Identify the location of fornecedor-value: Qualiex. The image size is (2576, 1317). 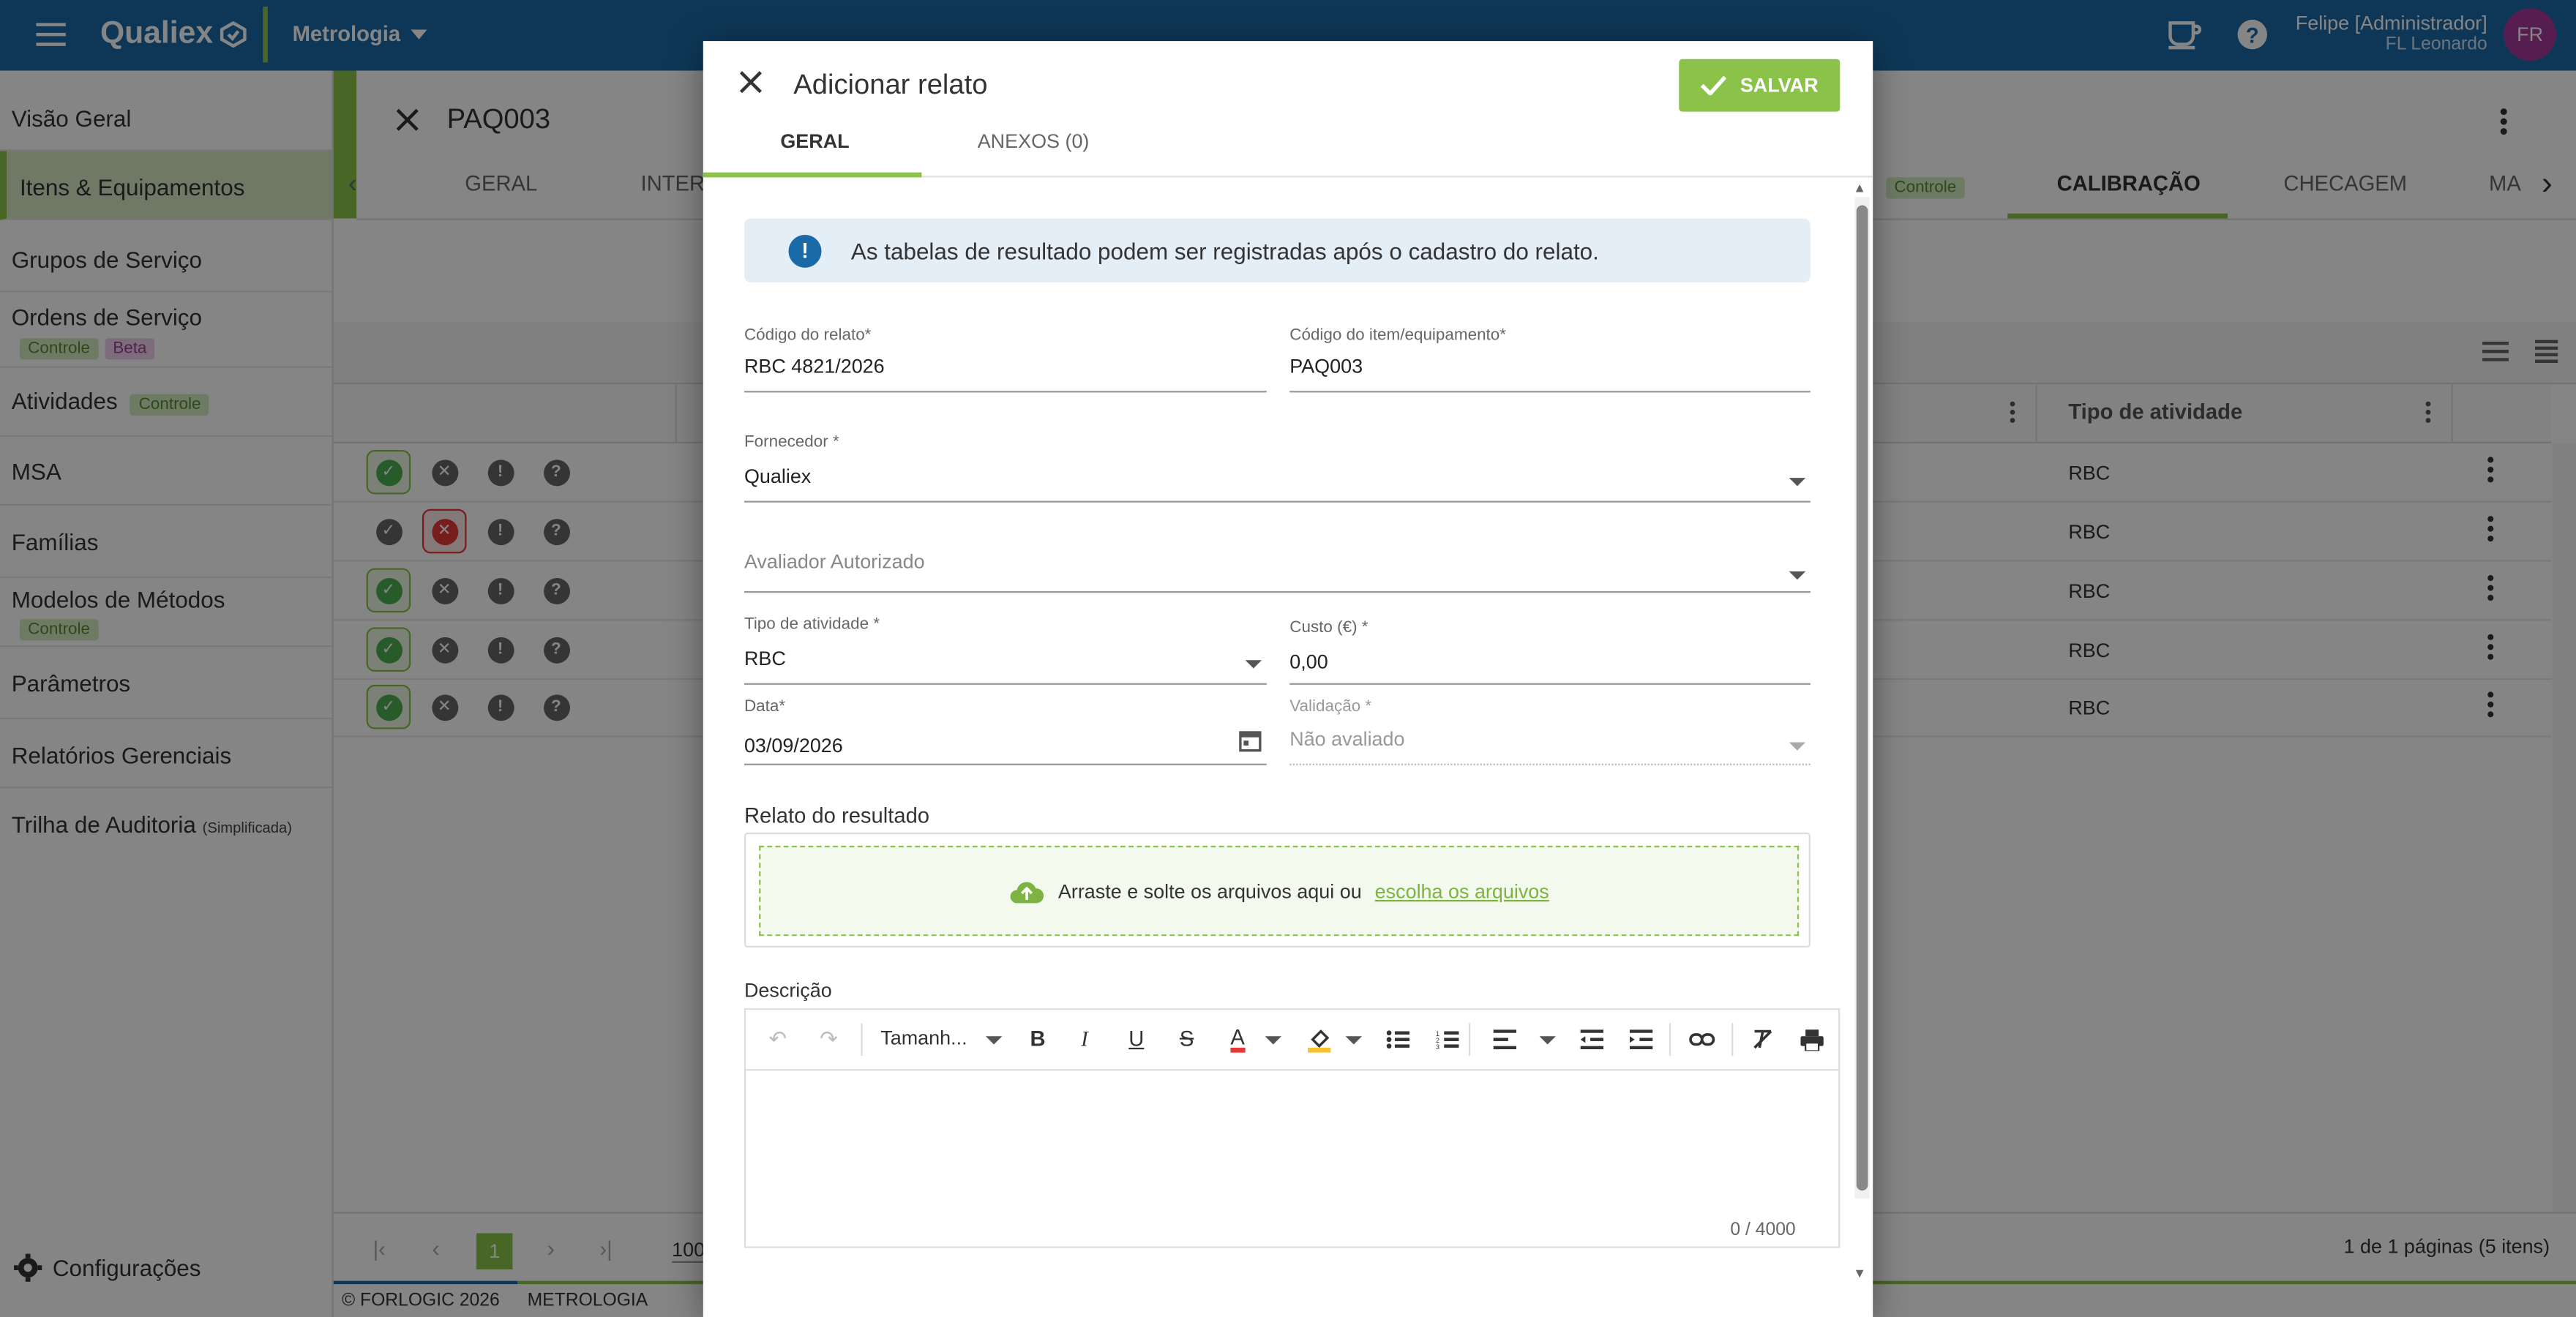
(778, 476).